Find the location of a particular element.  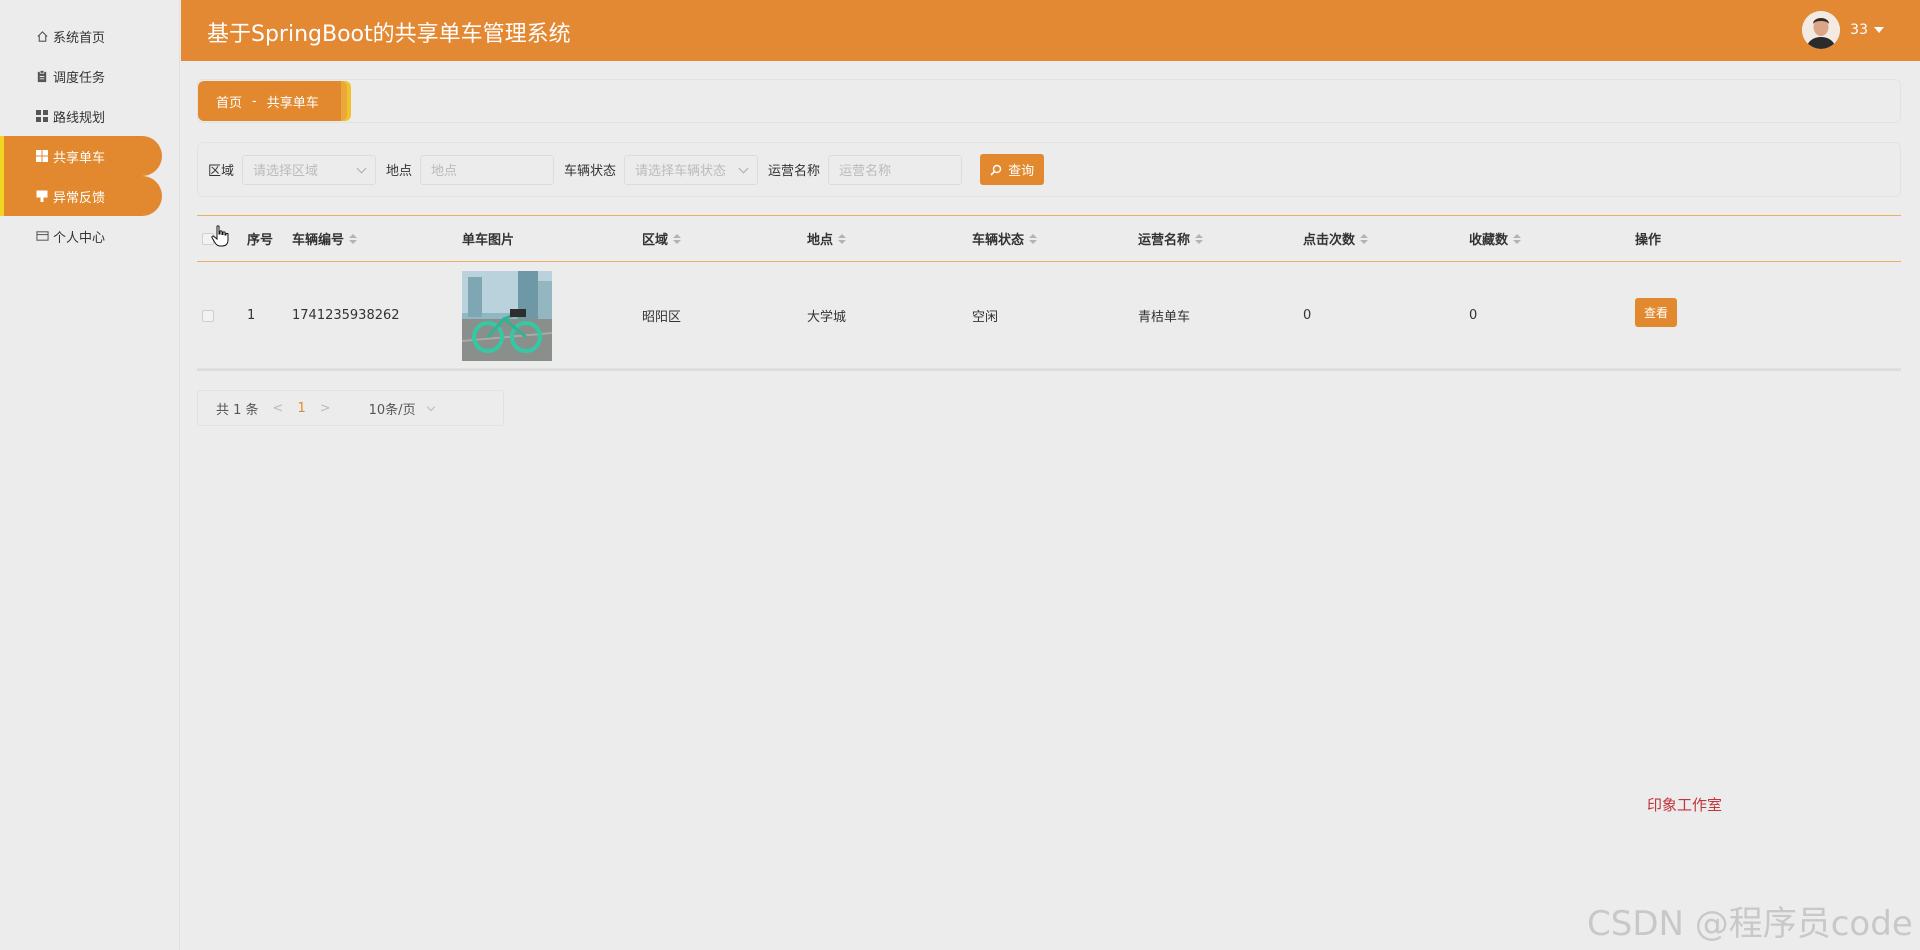

pagination-total: 共 1 条 is located at coordinates (237, 410).